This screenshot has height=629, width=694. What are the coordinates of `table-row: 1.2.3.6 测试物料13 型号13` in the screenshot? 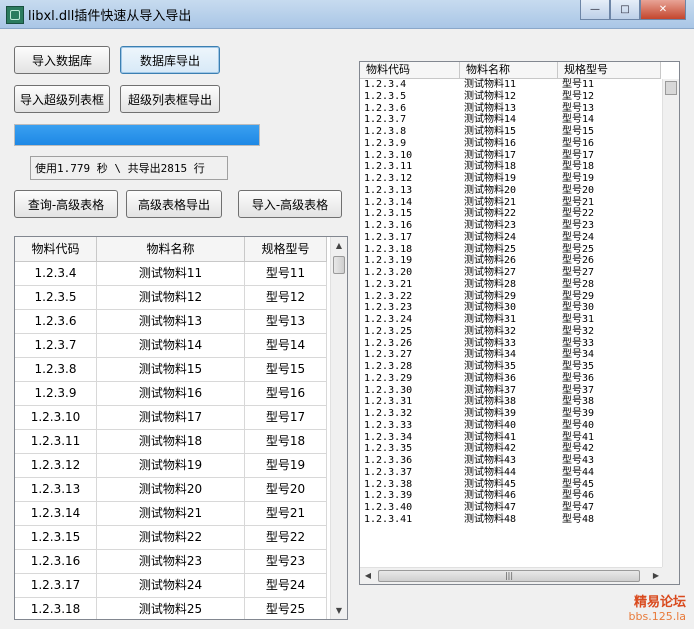 It's located at (171, 322).